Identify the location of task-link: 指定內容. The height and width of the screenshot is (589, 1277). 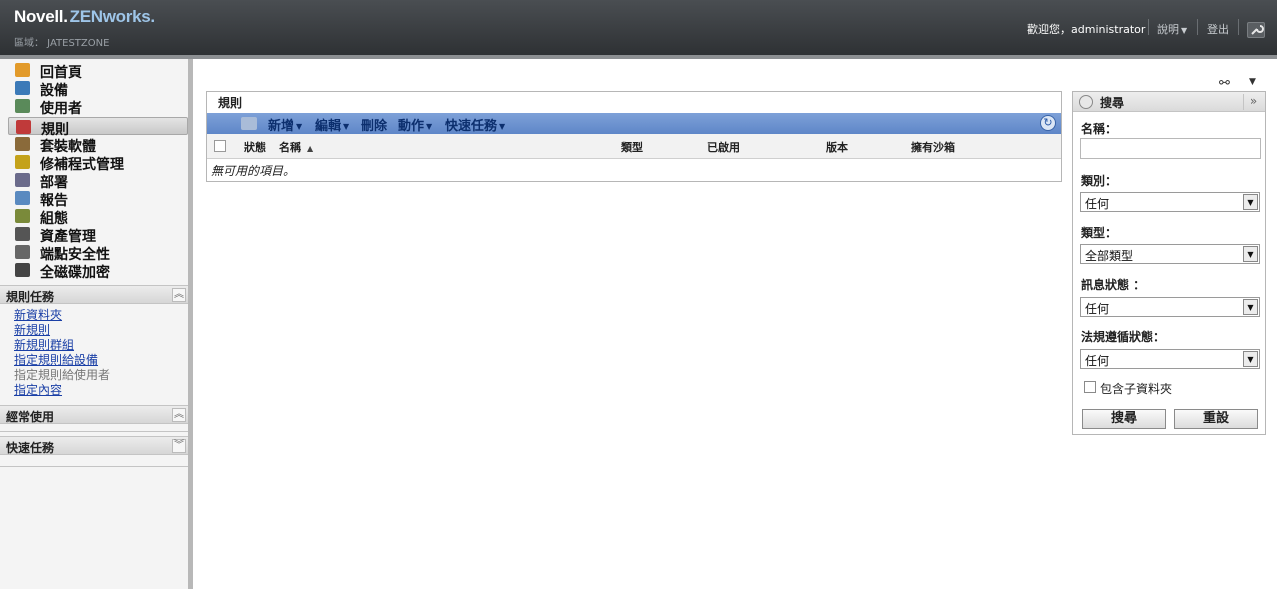
(38, 389).